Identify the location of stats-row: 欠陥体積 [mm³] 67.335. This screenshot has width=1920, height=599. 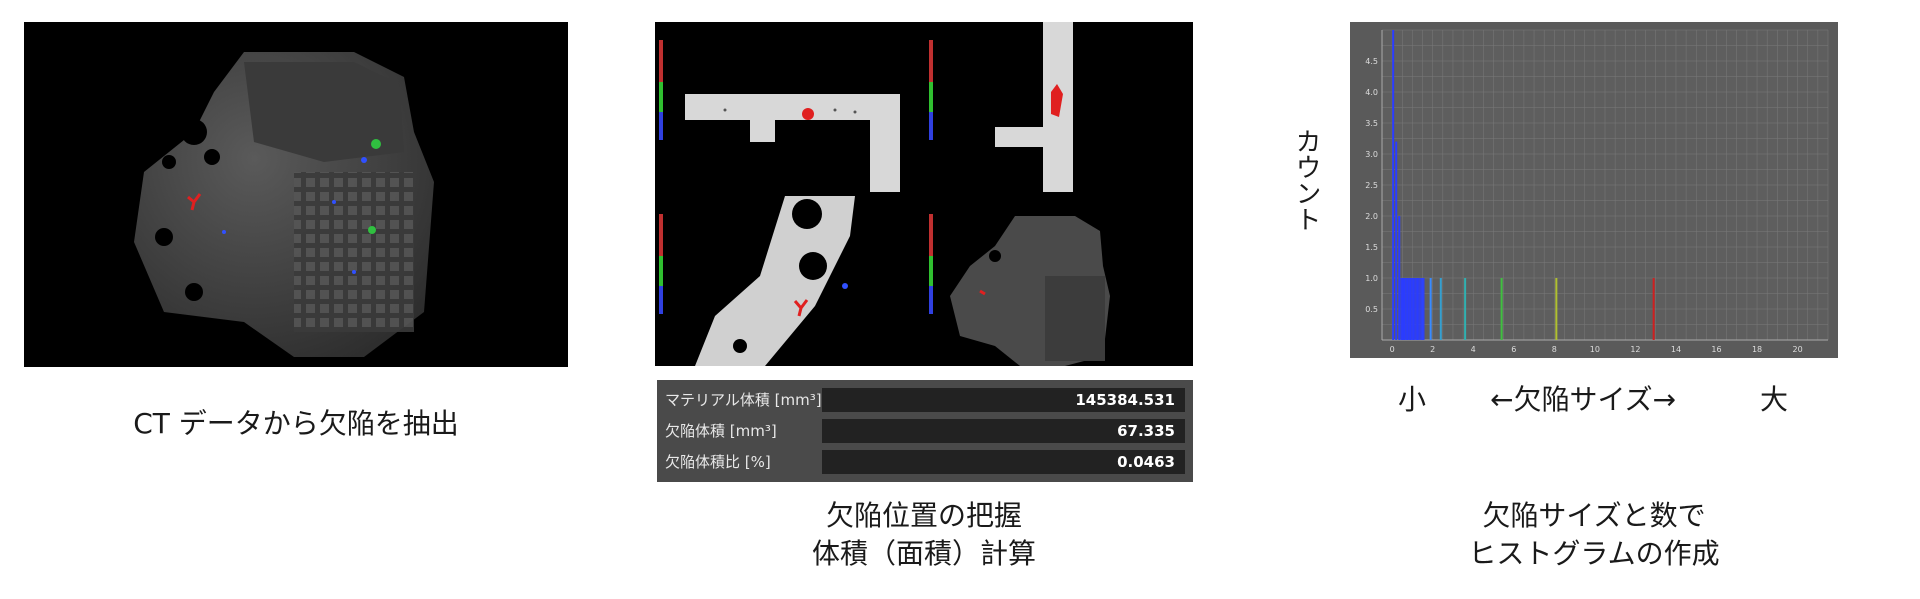
(925, 431).